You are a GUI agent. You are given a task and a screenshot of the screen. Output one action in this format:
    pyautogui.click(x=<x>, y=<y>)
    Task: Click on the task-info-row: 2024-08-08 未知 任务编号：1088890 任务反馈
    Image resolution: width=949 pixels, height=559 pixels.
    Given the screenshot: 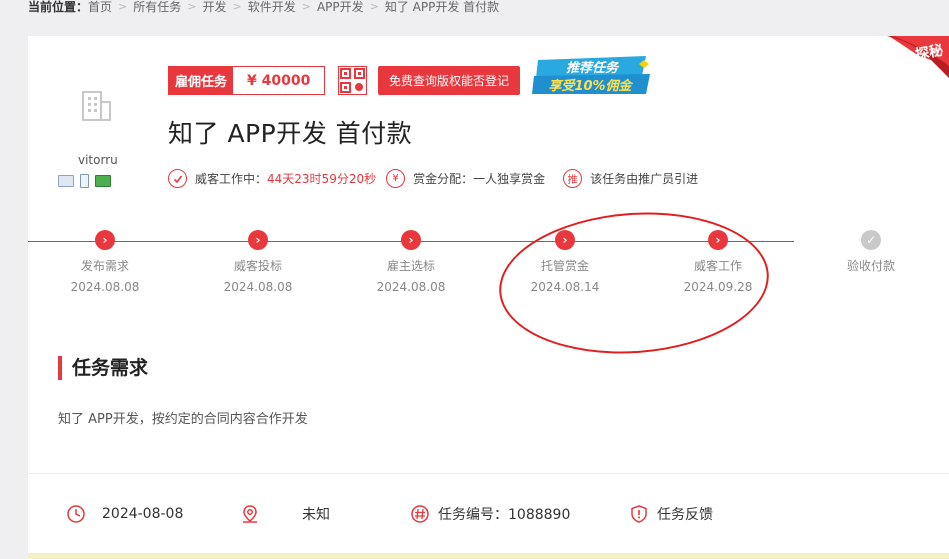 What is the action you would take?
    pyautogui.click(x=488, y=514)
    